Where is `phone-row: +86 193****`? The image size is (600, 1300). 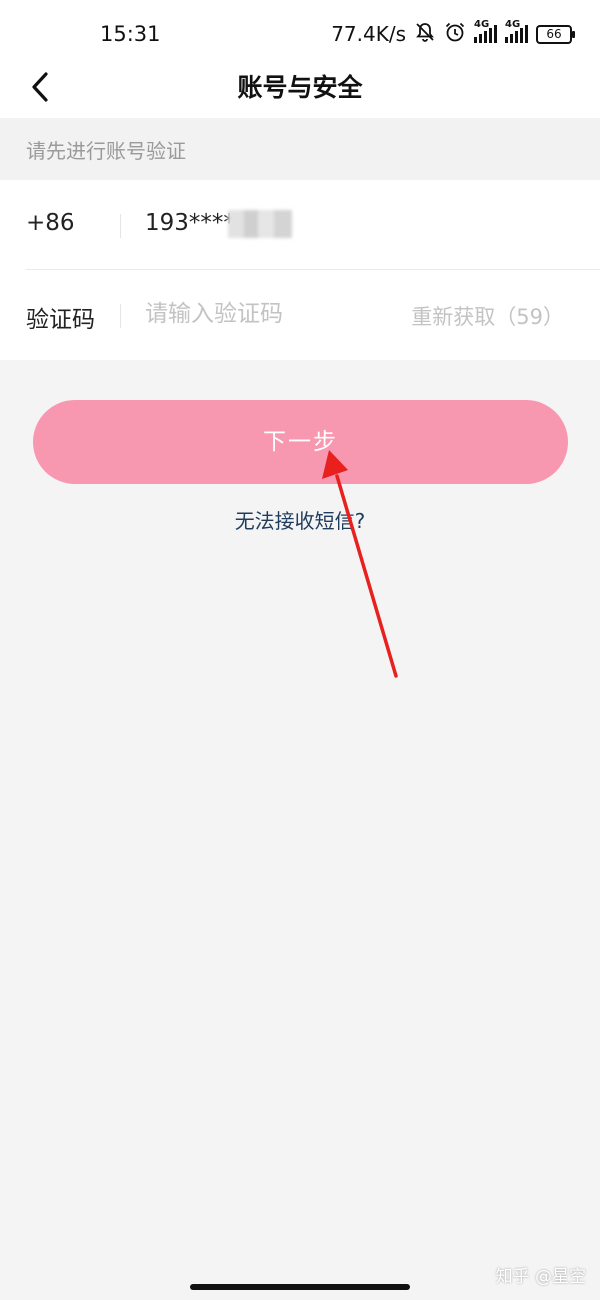 phone-row: +86 193**** is located at coordinates (300, 225).